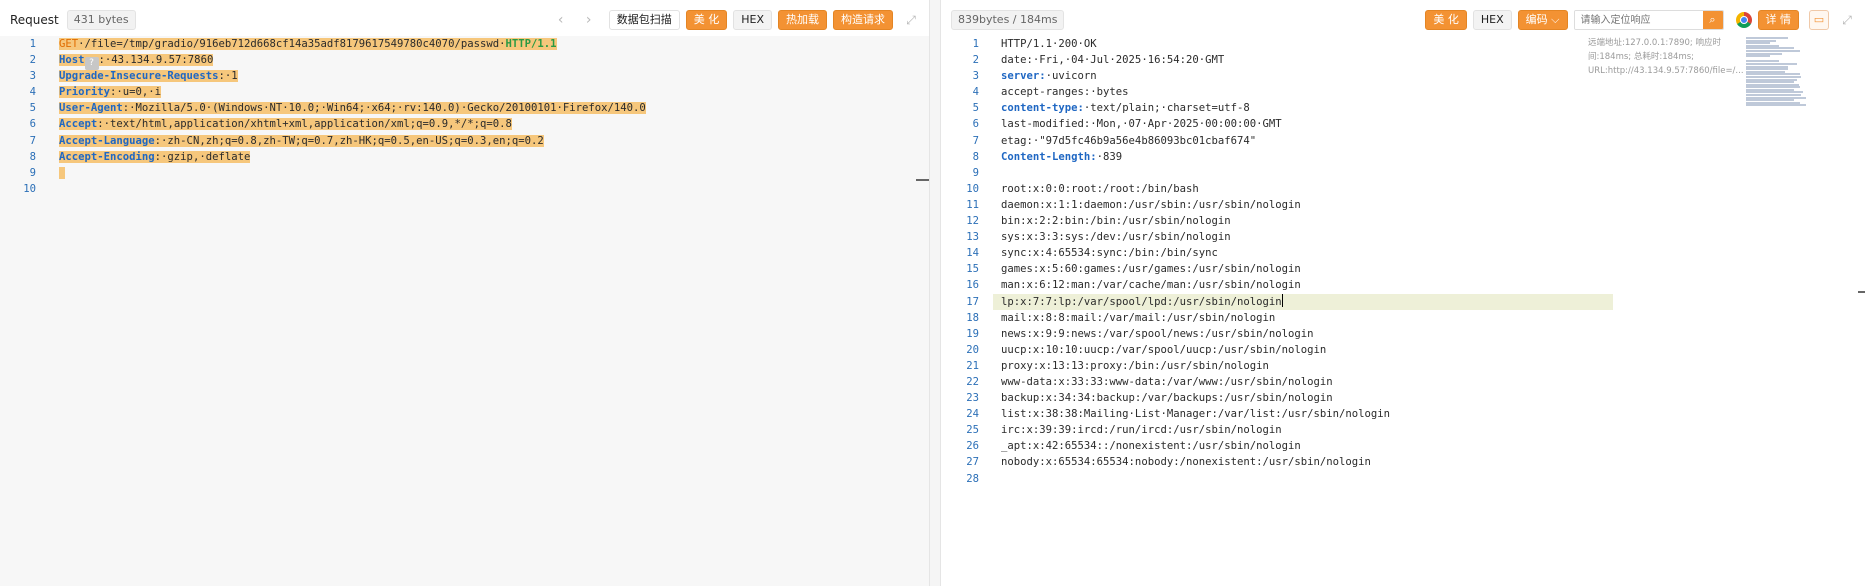 This screenshot has width=1865, height=586. I want to click on line-number: 1, so click(975, 44).